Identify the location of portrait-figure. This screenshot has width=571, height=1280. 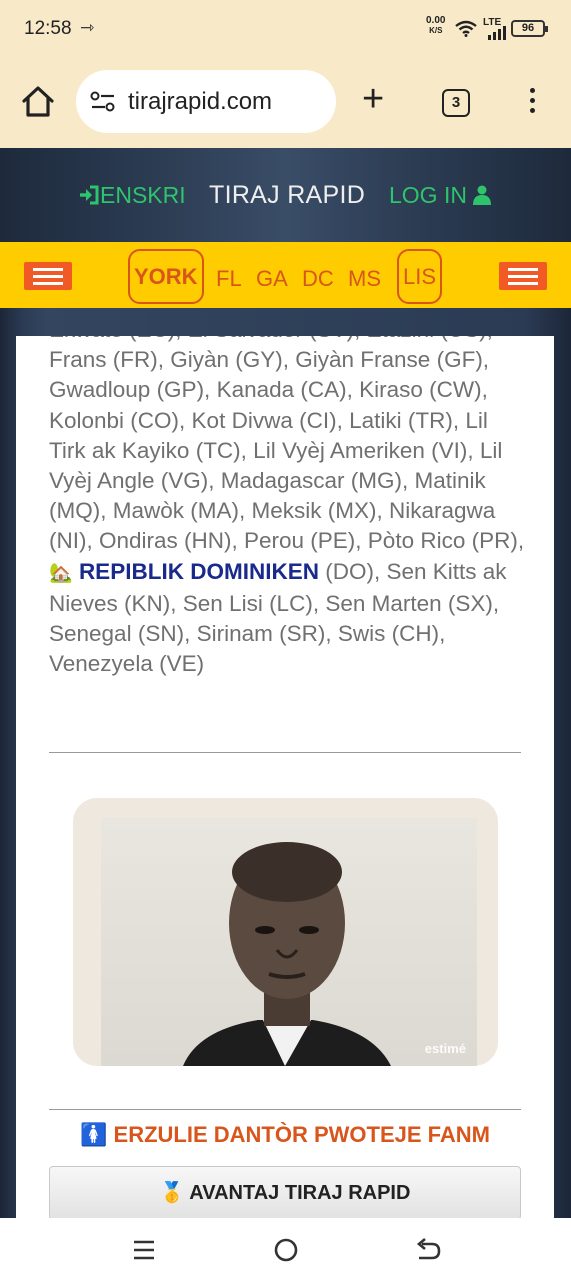
(287, 954).